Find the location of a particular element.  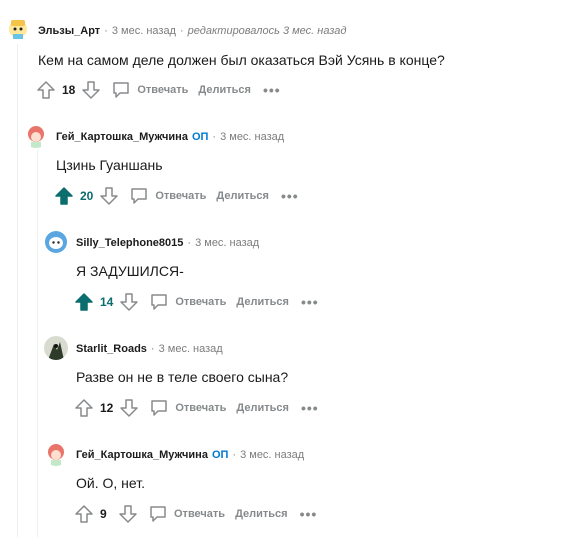

comment-actions: 20 Отвечать Делиться ••• is located at coordinates (176, 196).